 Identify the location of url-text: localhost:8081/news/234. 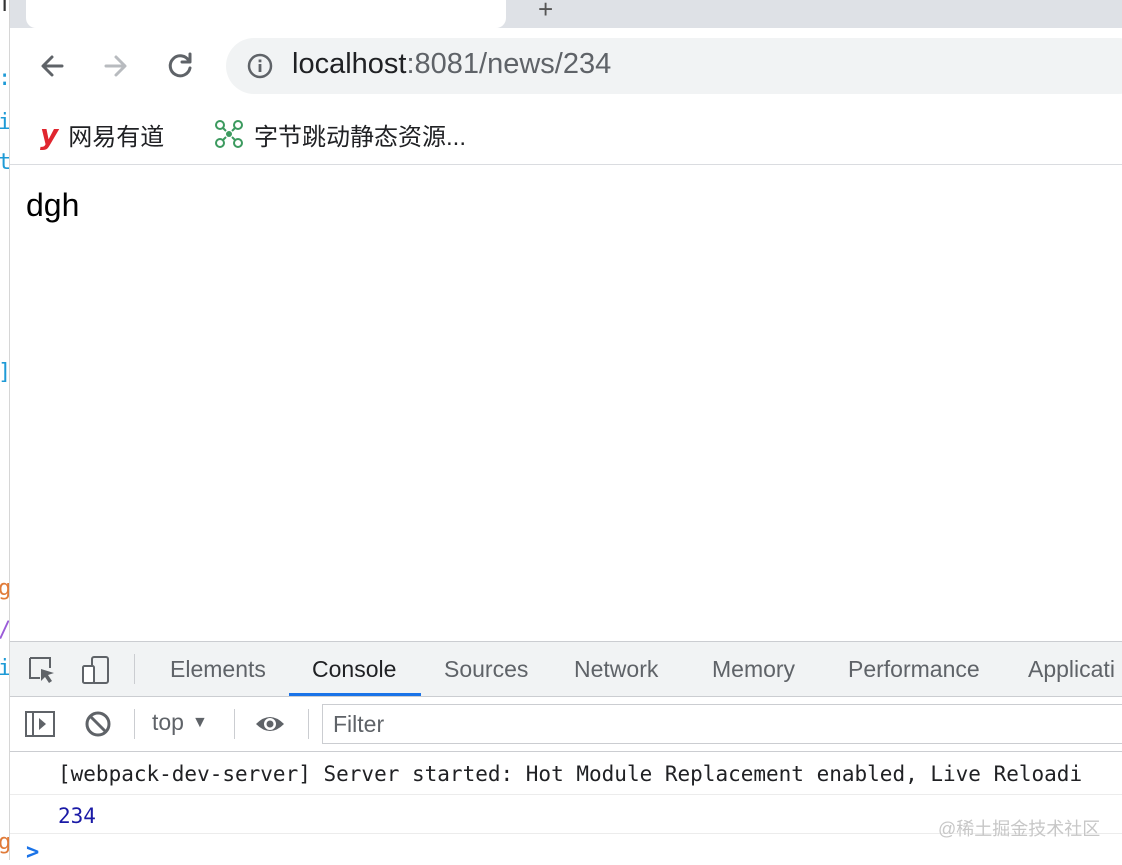
(451, 64).